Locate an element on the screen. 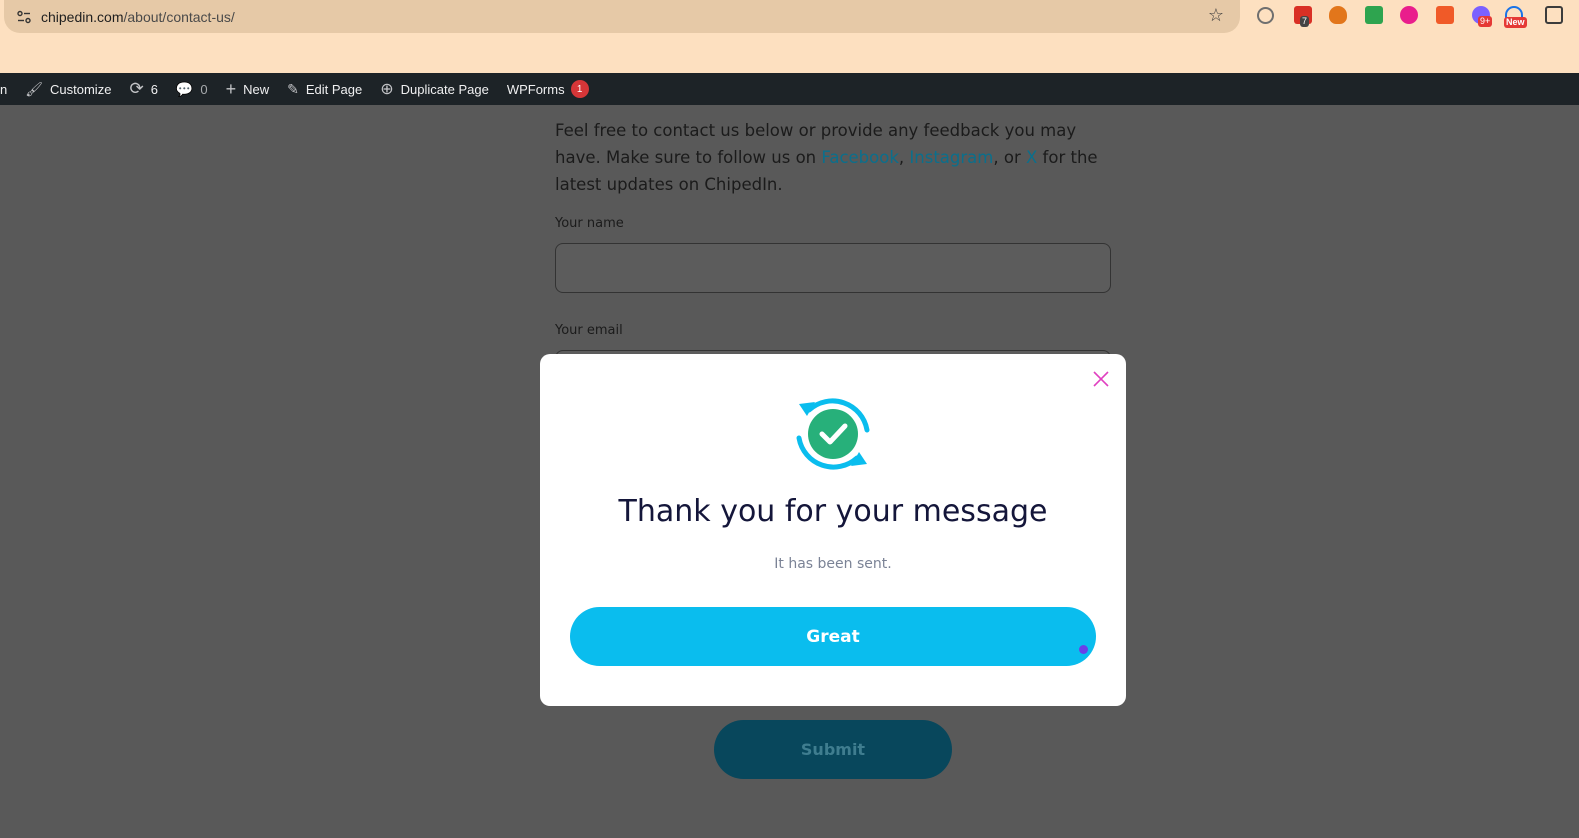 The height and width of the screenshot is (838, 1579). site-info-icon is located at coordinates (24, 17).